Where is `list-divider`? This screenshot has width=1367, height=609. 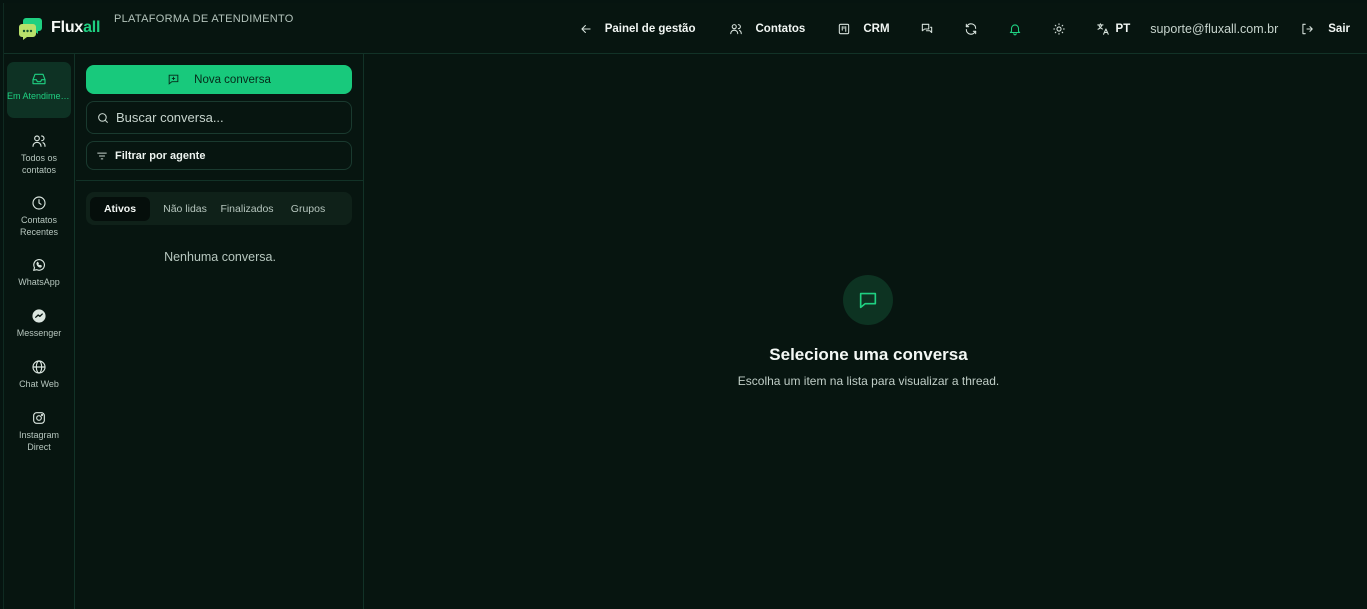
list-divider is located at coordinates (220, 180).